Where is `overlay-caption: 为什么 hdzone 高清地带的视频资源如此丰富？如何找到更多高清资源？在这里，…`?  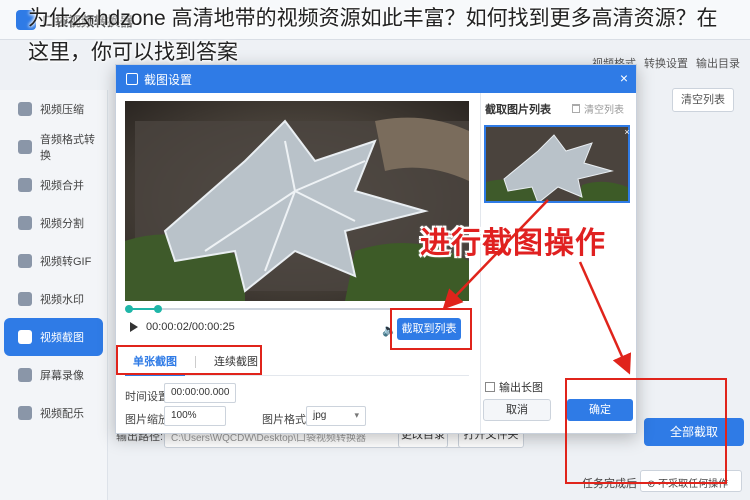
overlay-caption: 为什么 hdzone 高清地带的视频资源如此丰富？如何找到更多高清资源？在这里，… is located at coordinates (373, 35).